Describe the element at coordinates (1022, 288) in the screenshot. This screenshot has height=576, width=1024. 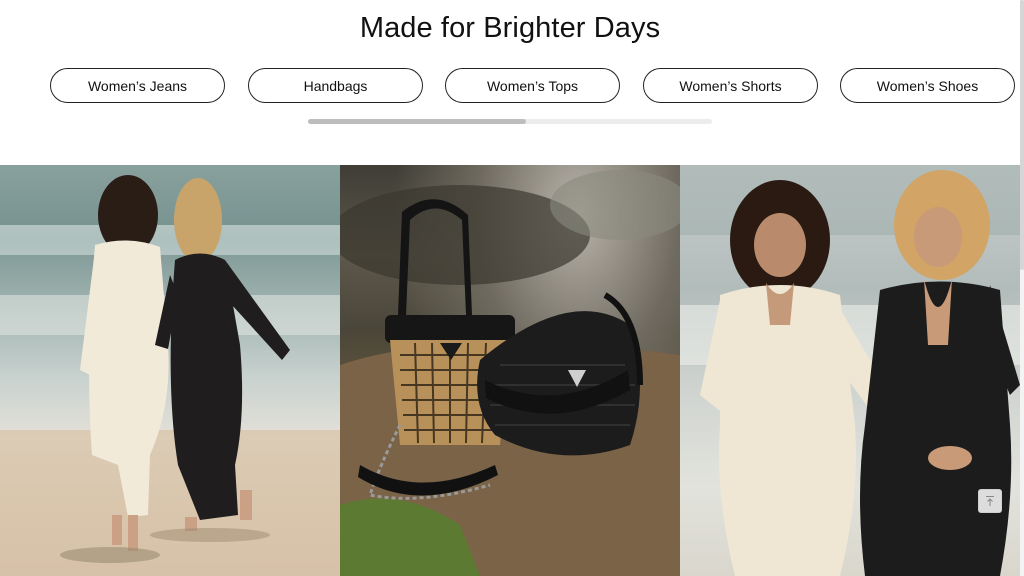
I see `page-scrollbar` at that location.